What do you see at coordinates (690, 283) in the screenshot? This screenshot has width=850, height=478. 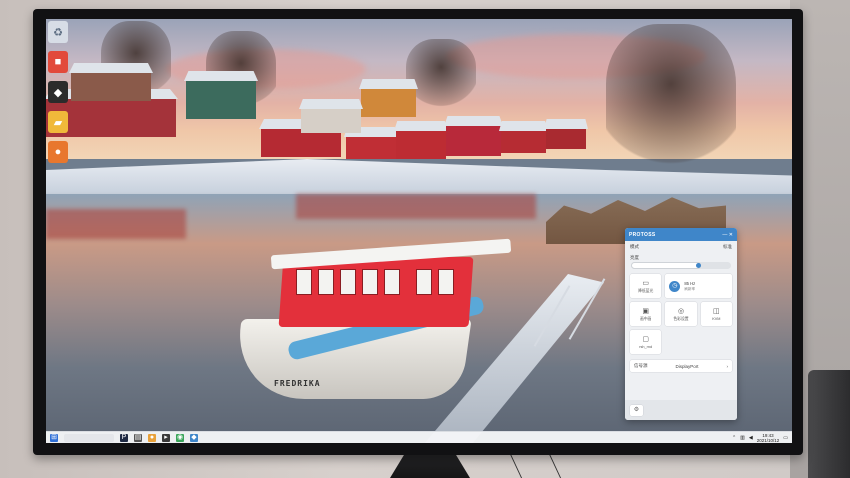 I see `refresh-rate-value: 85 Hz` at bounding box center [690, 283].